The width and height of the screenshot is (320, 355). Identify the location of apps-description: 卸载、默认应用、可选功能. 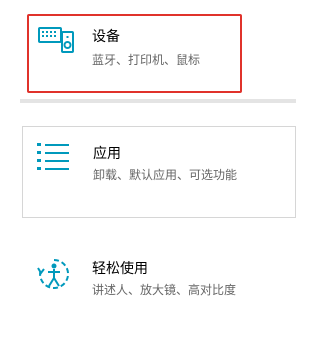
(165, 175).